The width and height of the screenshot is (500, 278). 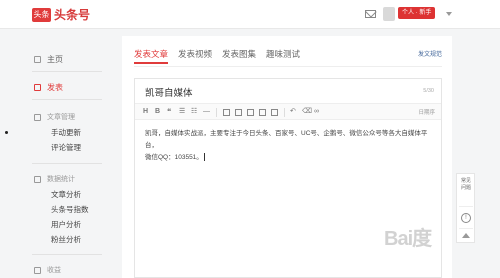 What do you see at coordinates (157, 112) in the screenshot?
I see `bold-icon: B` at bounding box center [157, 112].